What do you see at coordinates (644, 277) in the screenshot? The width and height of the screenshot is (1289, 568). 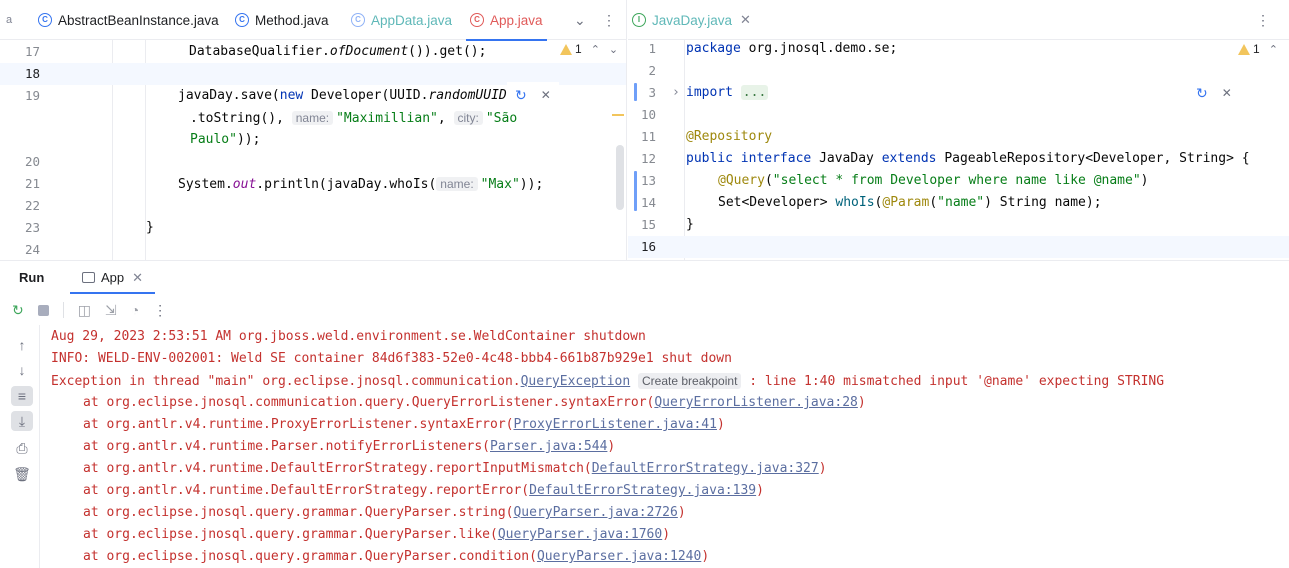 I see `run-header: Run App ✕` at bounding box center [644, 277].